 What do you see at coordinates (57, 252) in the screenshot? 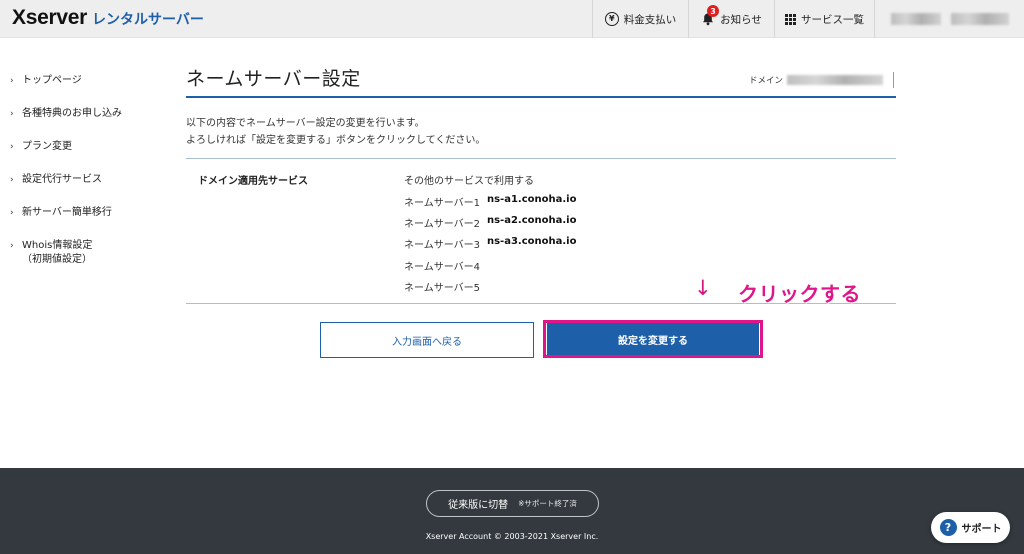
I see `sidebar-item-label: Whois情報設定 （初期値設定）` at bounding box center [57, 252].